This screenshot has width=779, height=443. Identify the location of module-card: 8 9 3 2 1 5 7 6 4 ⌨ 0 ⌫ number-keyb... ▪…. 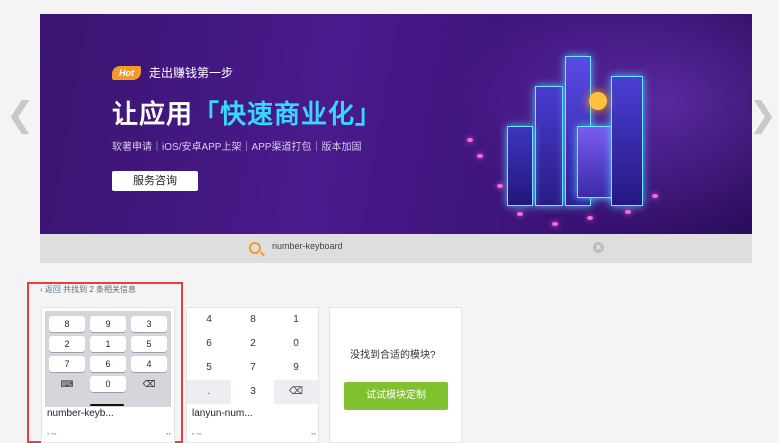
(108, 375).